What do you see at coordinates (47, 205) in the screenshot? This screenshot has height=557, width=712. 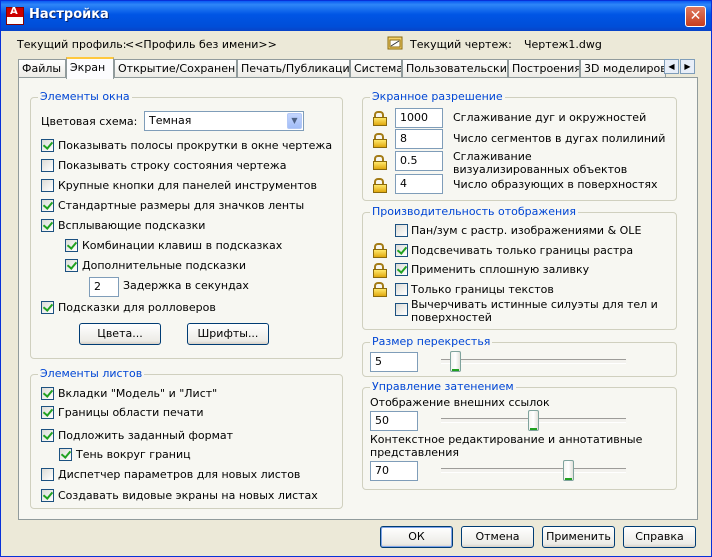 I see `checkbox-ribbon-icons` at bounding box center [47, 205].